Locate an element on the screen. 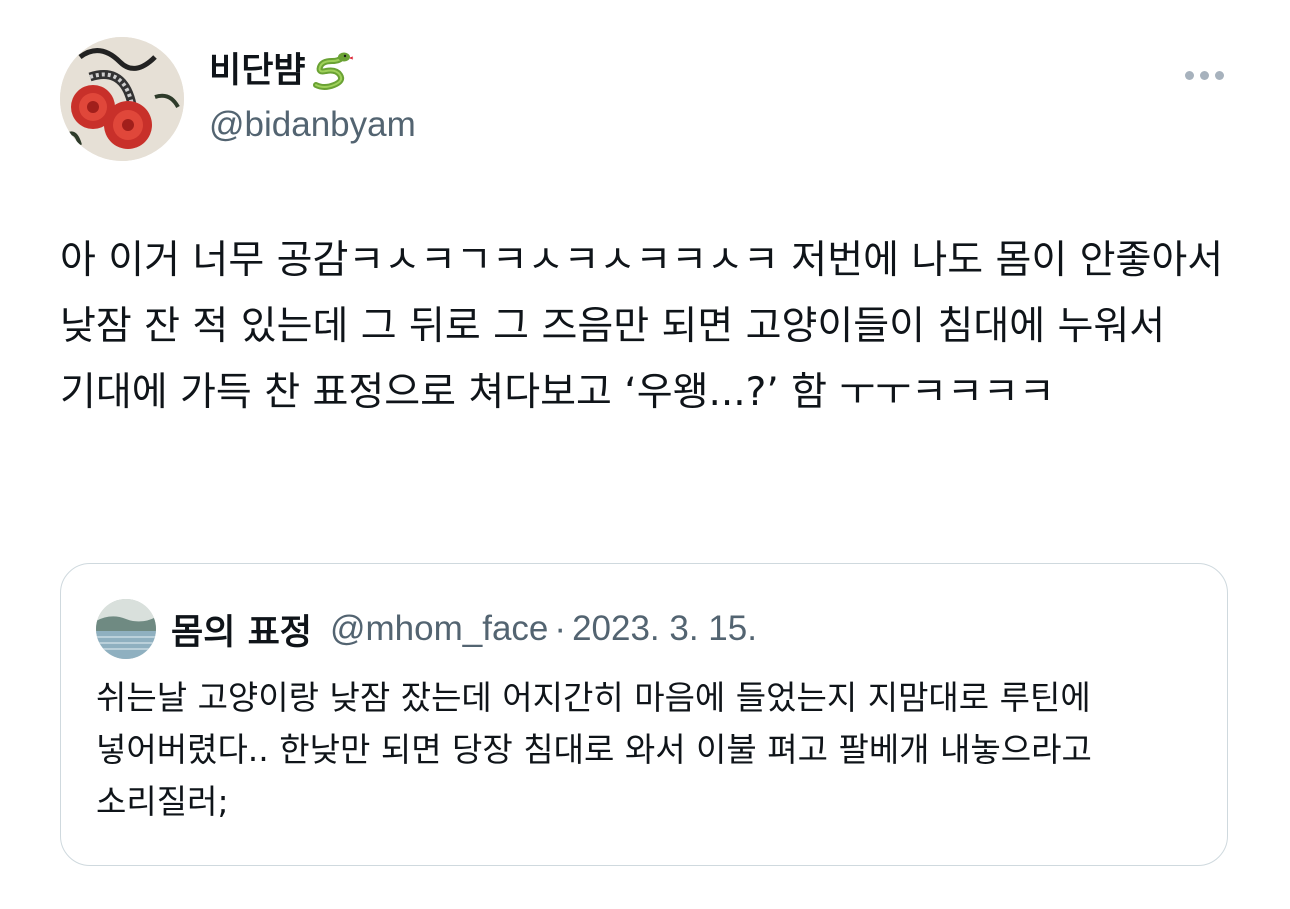 The image size is (1290, 909). more-options-button is located at coordinates (1204, 75).